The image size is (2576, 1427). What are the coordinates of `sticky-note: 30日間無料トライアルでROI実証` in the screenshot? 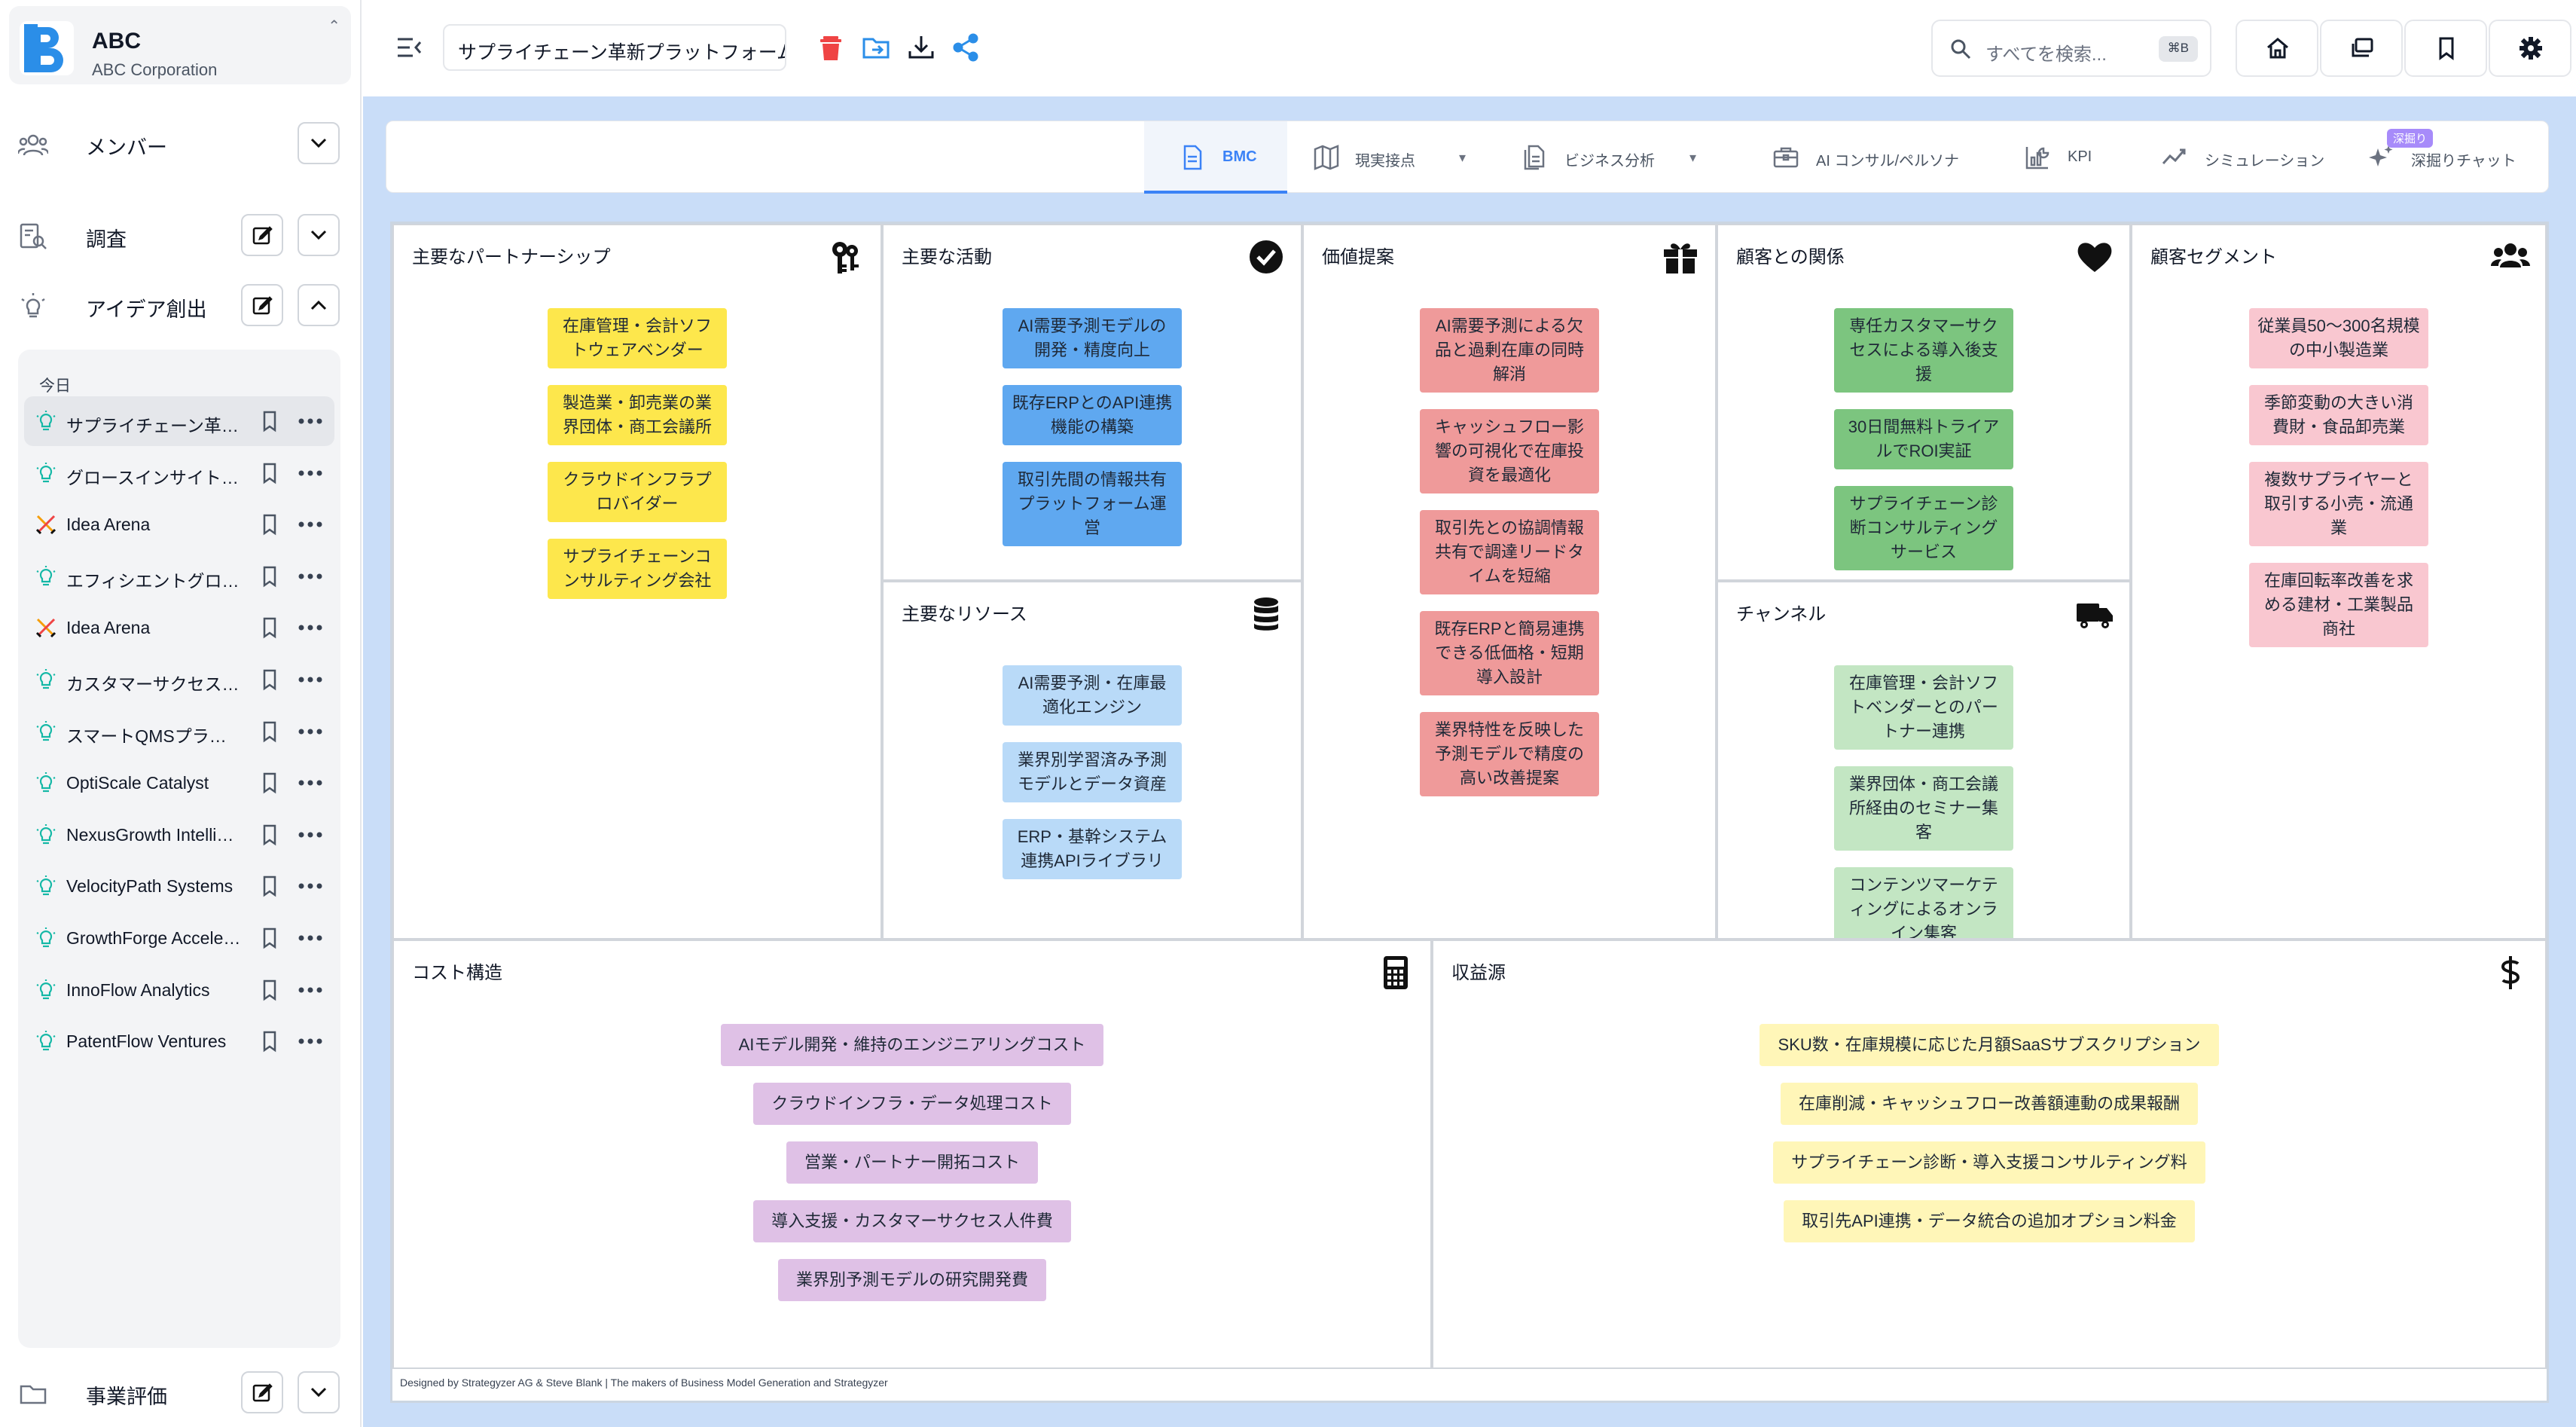 It's located at (1923, 439).